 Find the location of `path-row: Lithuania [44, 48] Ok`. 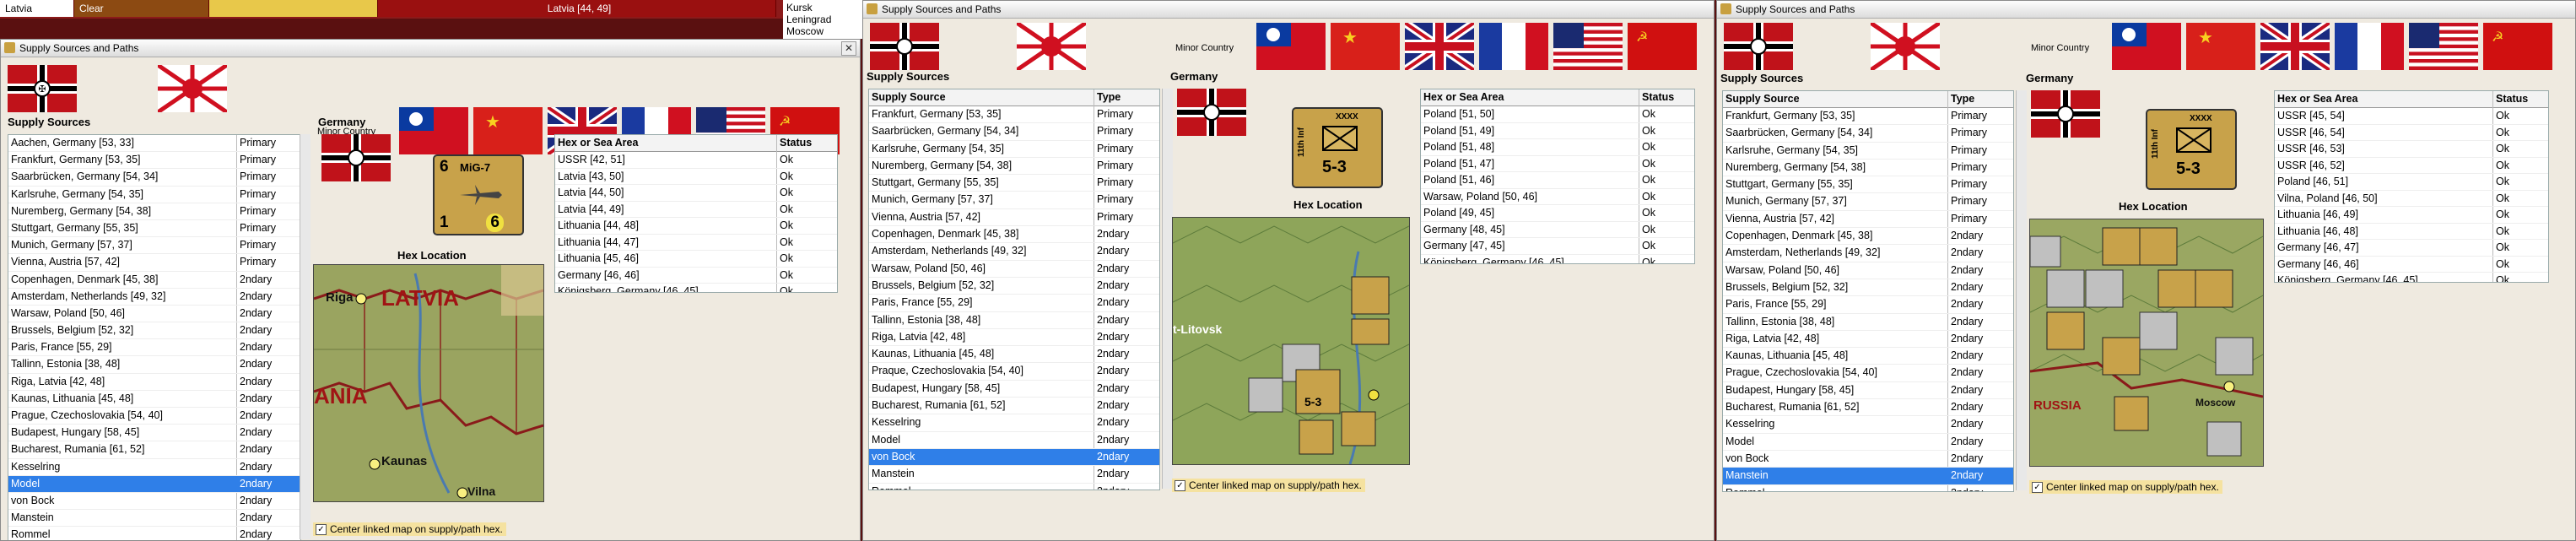

path-row: Lithuania [44, 48] Ok is located at coordinates (696, 226).